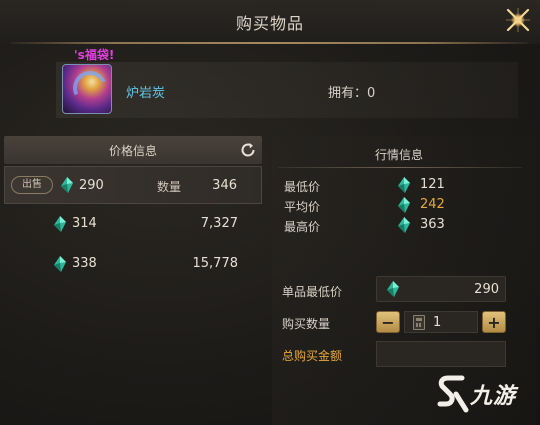 The image size is (540, 425). I want to click on sell-button: 出售, so click(32, 185).